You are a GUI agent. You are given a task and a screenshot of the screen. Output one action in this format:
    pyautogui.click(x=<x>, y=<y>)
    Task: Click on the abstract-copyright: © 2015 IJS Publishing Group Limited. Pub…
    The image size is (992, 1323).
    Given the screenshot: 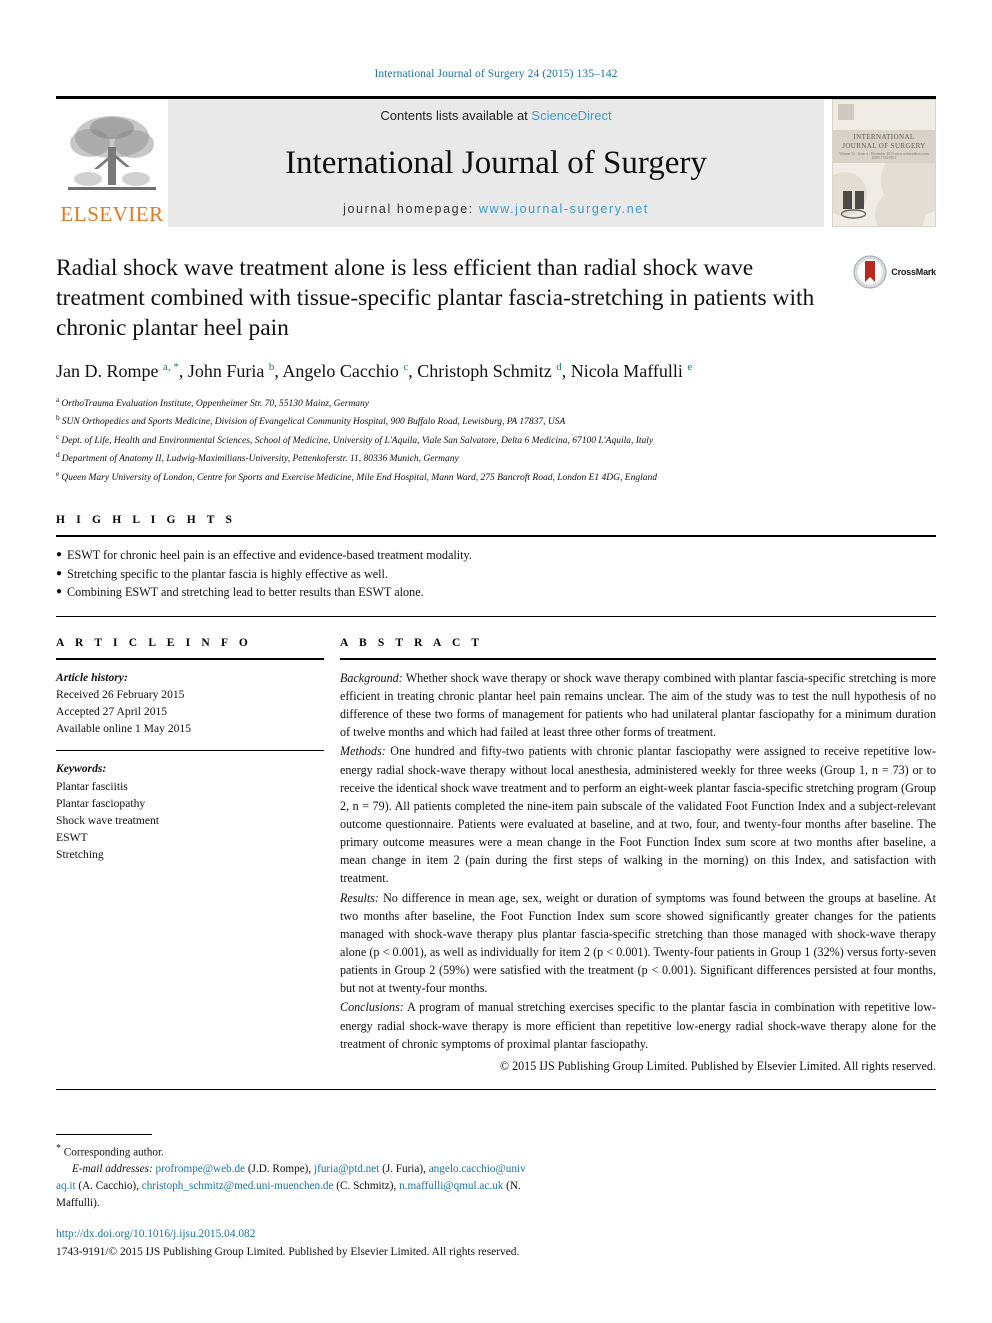 What is the action you would take?
    pyautogui.click(x=717, y=1065)
    